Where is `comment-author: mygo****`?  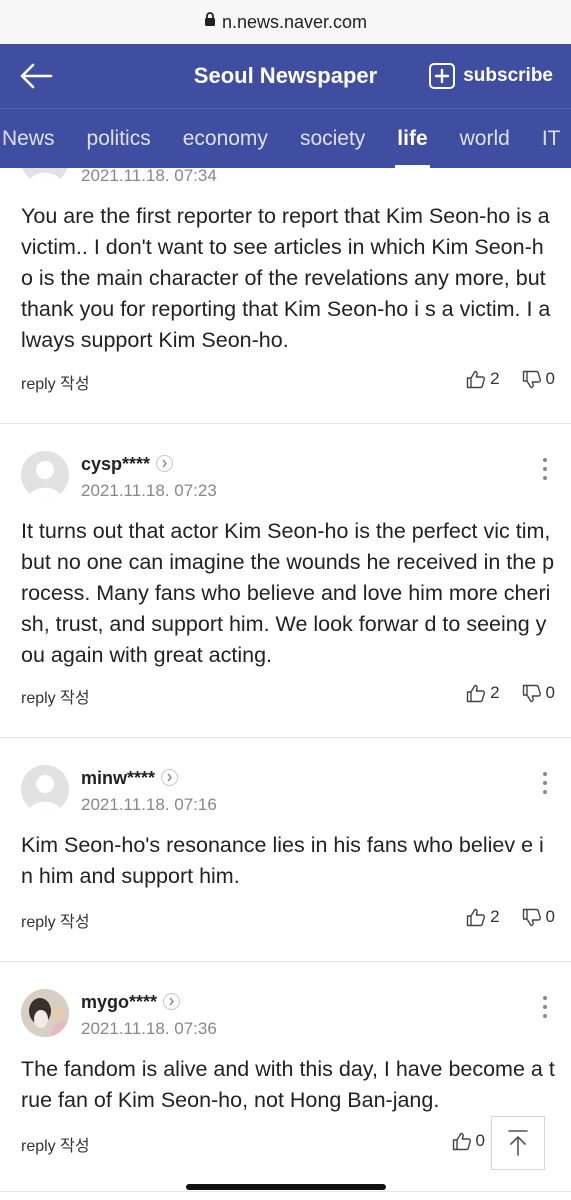
comment-author: mygo**** is located at coordinates (131, 1002).